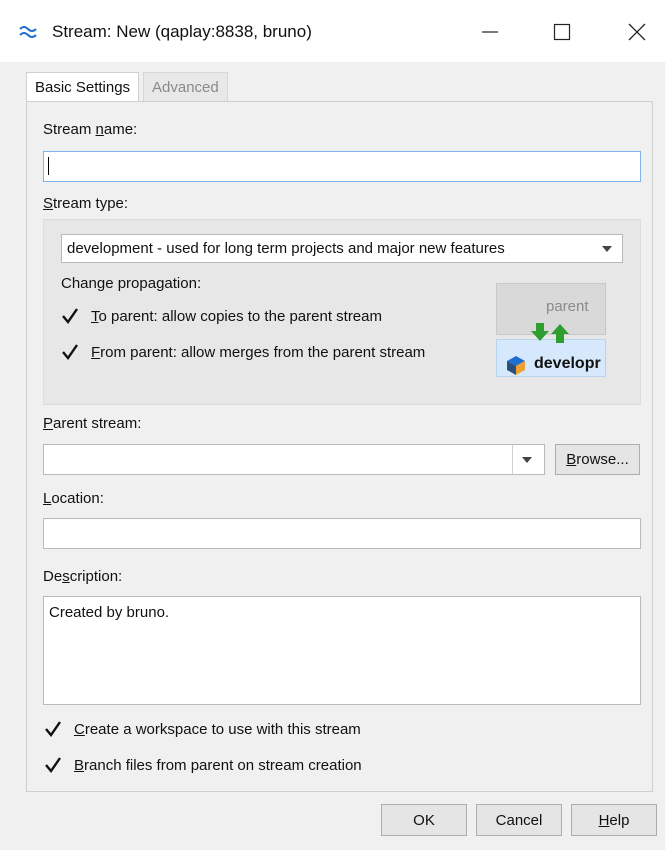  Describe the element at coordinates (131, 283) in the screenshot. I see `change-propagation-label: Change propagation:` at that location.